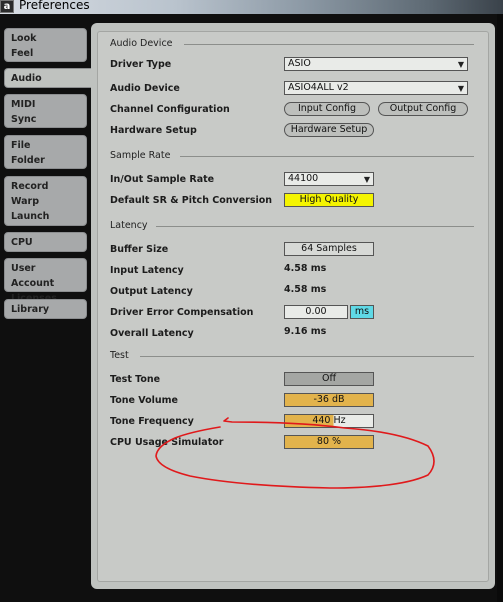 This screenshot has height=602, width=503. Describe the element at coordinates (329, 249) in the screenshot. I see `buffer-size-select: 64 Samples` at that location.